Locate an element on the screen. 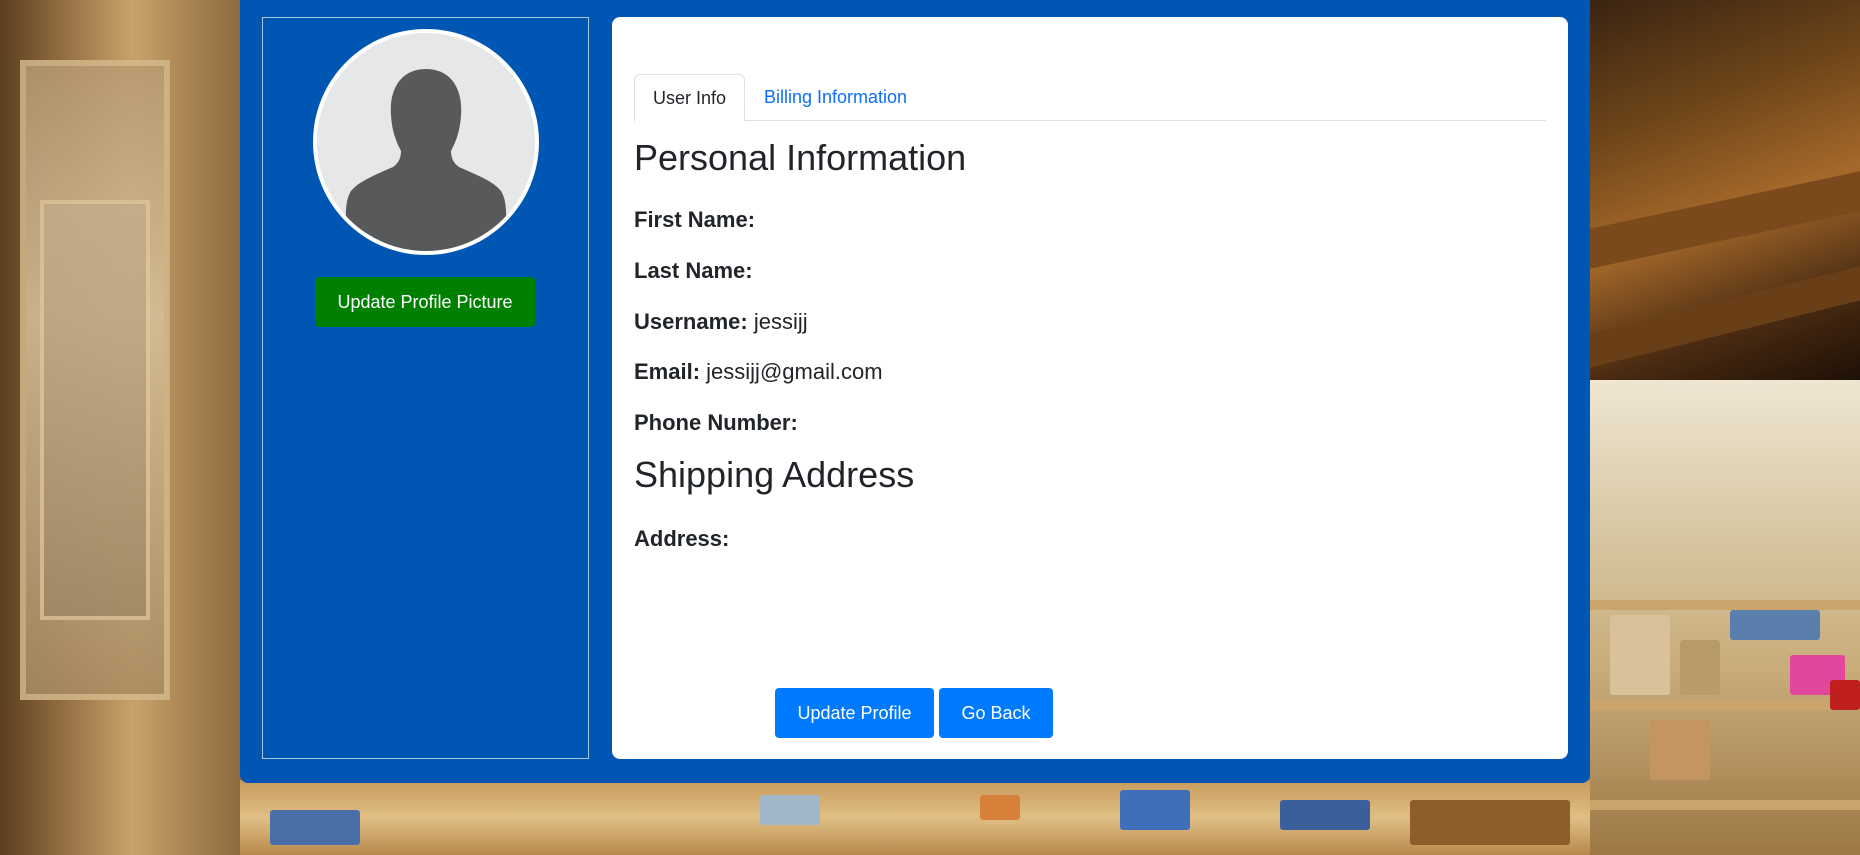  shipping-address-heading: Shipping Address is located at coordinates (774, 474).